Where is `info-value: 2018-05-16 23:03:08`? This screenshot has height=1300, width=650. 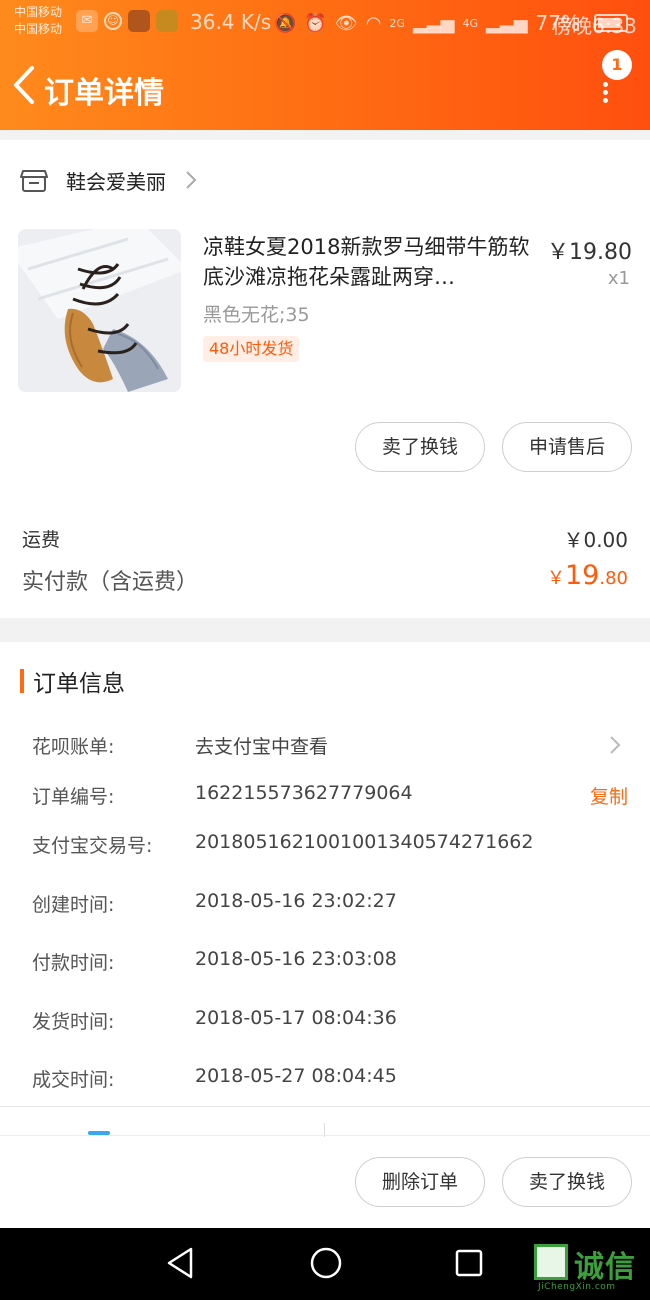
info-value: 2018-05-16 23:03:08 is located at coordinates (296, 959).